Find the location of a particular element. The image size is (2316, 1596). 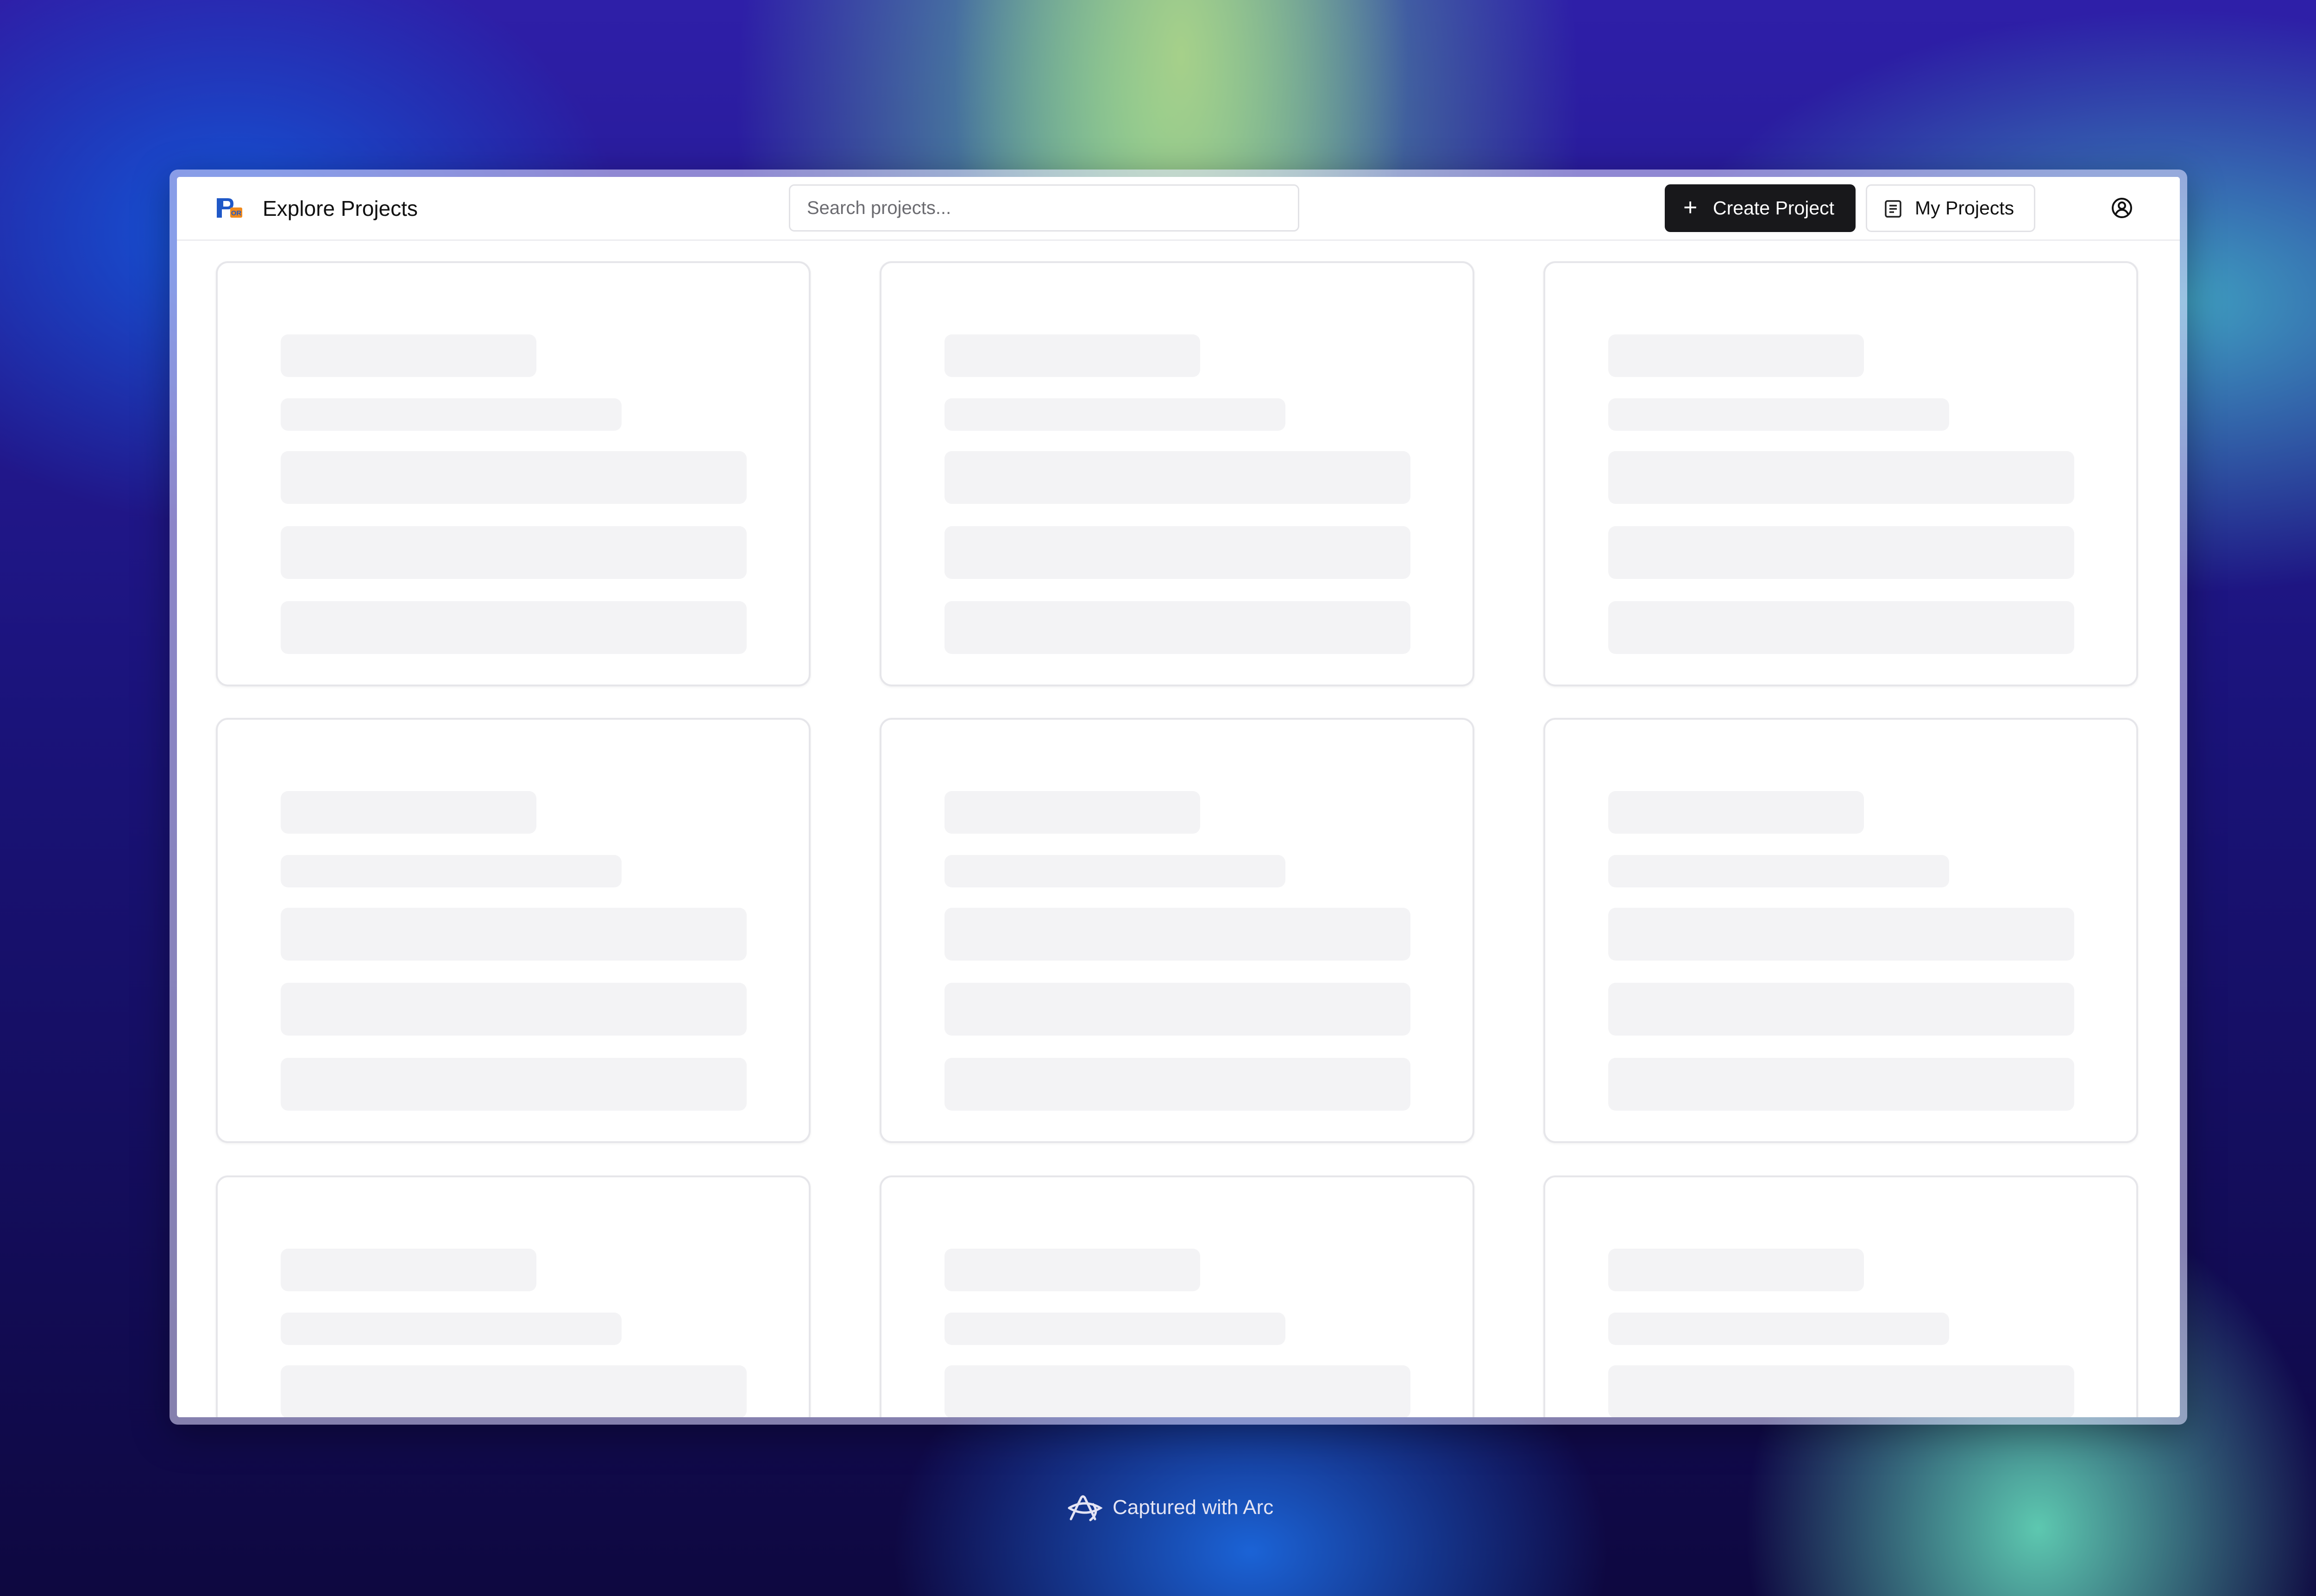

create-project-label: Create Project is located at coordinates (1774, 208).